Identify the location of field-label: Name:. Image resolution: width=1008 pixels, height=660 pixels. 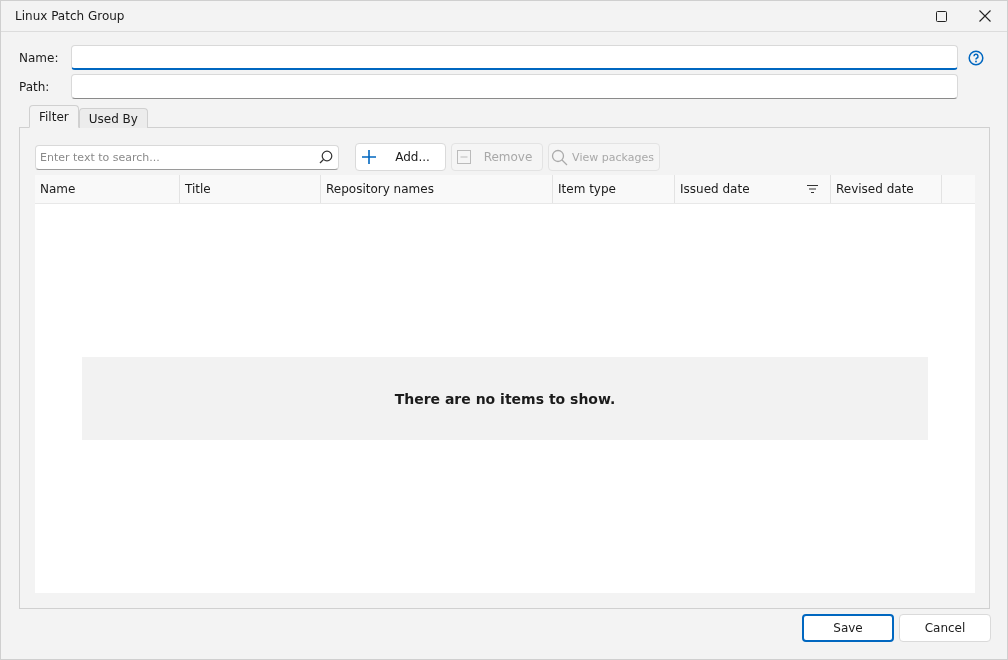
(39, 57).